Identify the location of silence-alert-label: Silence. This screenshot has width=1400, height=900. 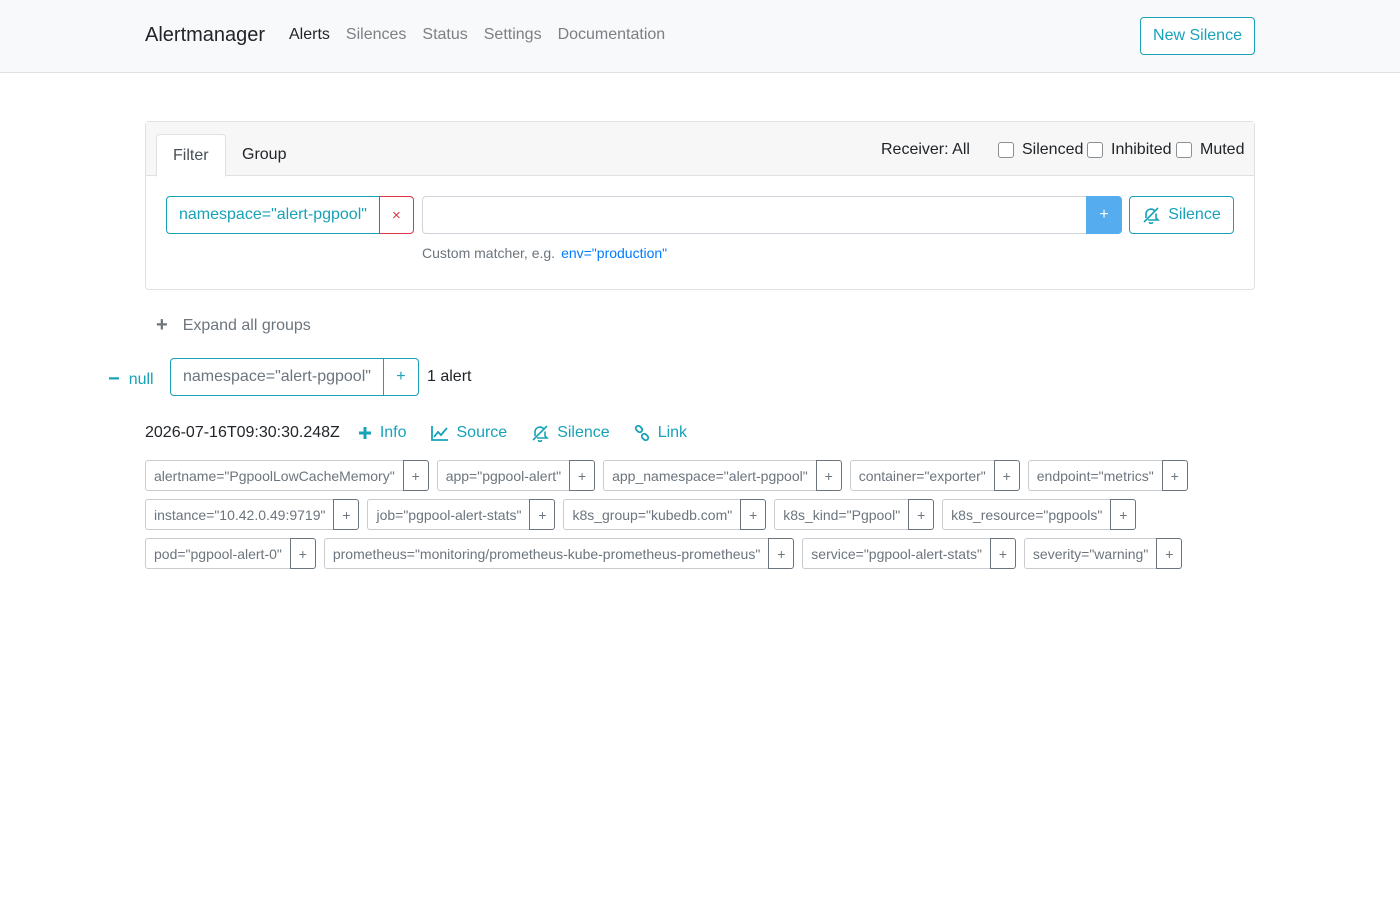
(583, 432).